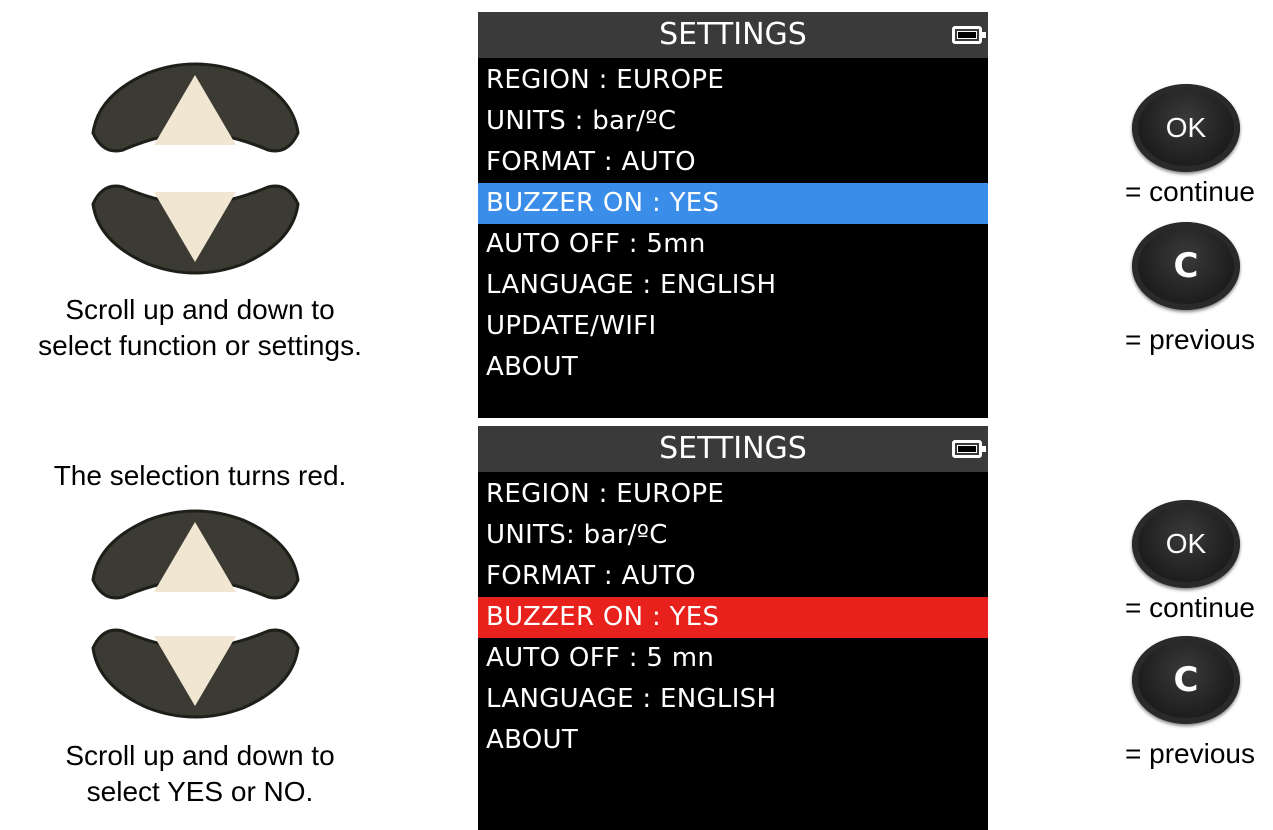  I want to click on caption-line: select function or settings., so click(200, 345).